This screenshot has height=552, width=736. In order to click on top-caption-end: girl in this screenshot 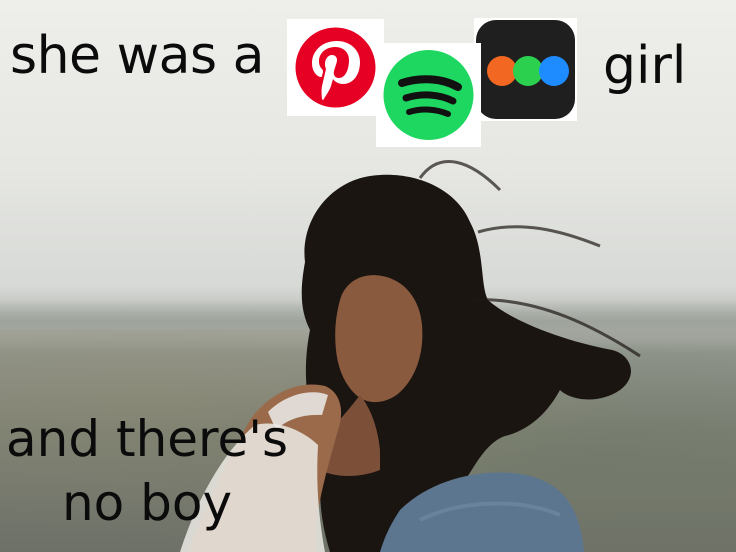, I will do `click(645, 66)`.